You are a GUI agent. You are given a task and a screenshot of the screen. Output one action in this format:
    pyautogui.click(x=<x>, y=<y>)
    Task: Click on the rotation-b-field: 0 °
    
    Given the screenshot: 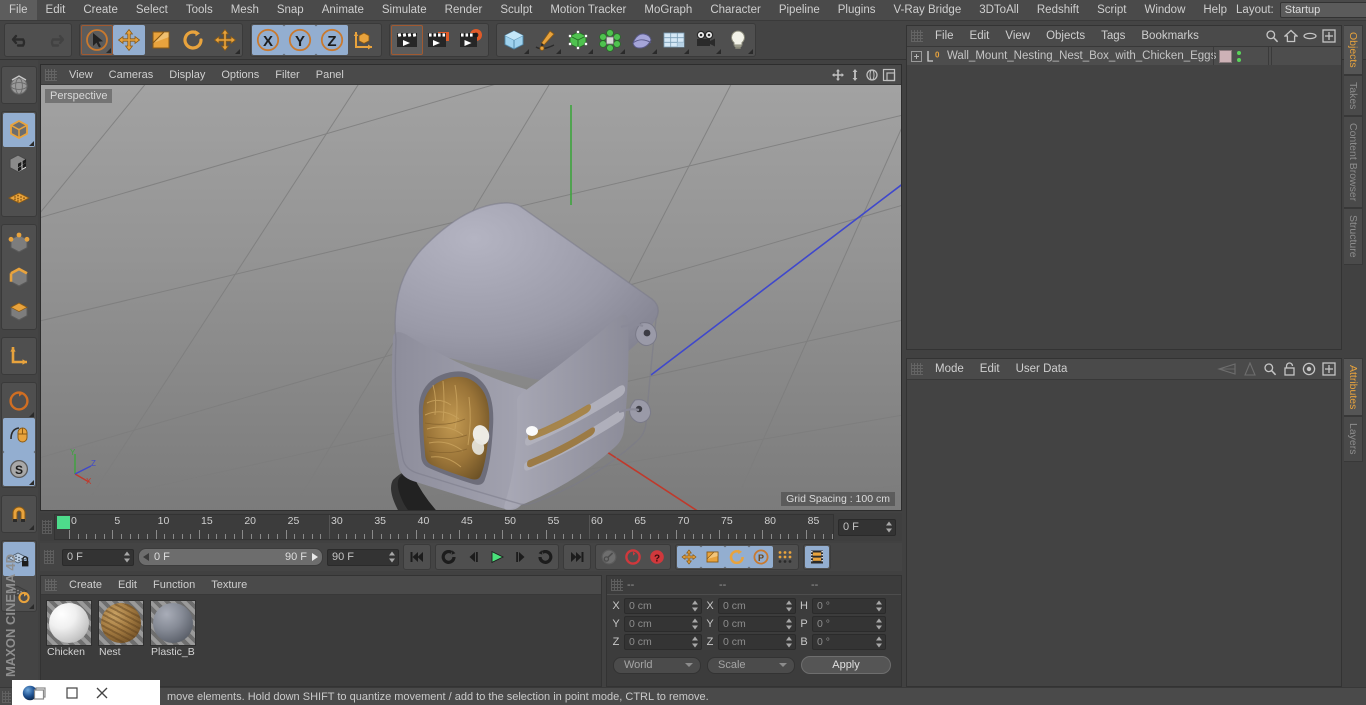 What is the action you would take?
    pyautogui.click(x=849, y=642)
    